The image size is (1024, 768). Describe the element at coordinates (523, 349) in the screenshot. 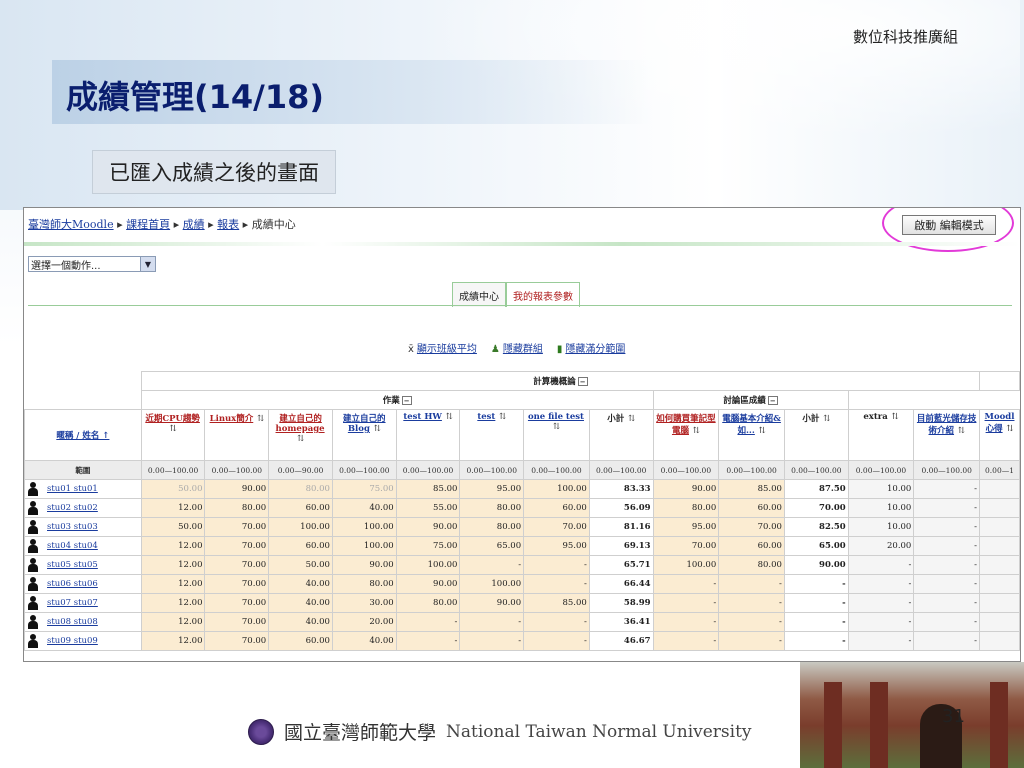

I see `toggle-groups-link: 隱藏群組` at that location.